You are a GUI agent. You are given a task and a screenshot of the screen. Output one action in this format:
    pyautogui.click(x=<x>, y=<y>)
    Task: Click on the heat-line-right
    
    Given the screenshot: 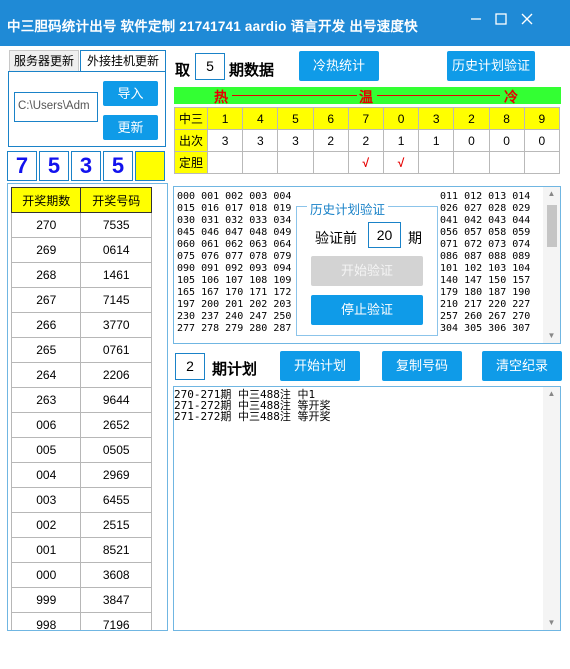 What is the action you would take?
    pyautogui.click(x=438, y=95)
    